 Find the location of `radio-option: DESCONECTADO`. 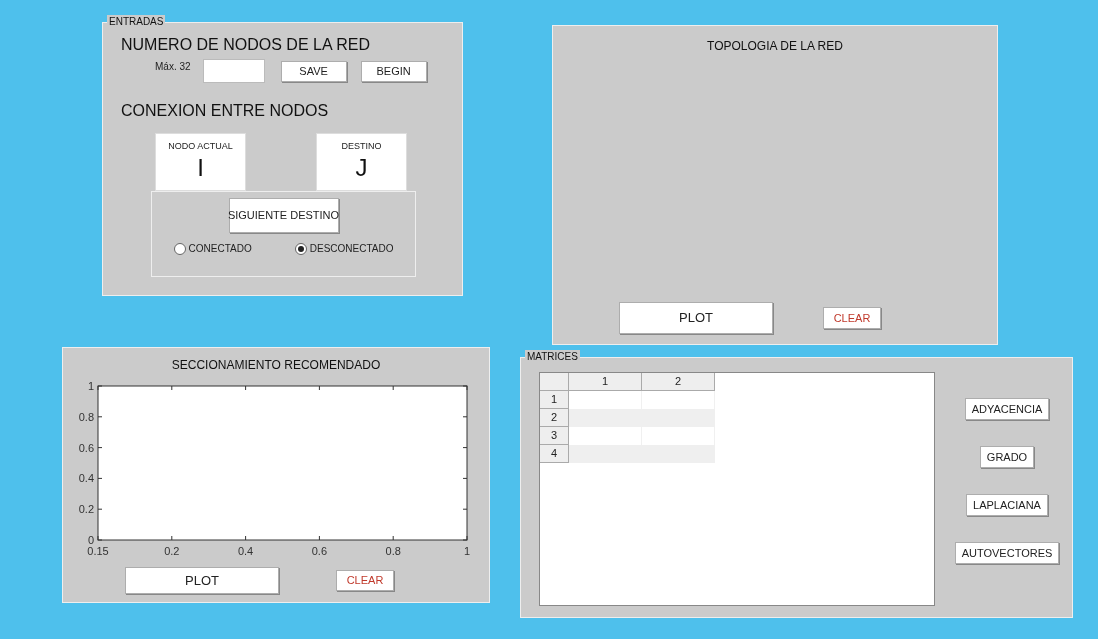

radio-option: DESCONECTADO is located at coordinates (344, 248).